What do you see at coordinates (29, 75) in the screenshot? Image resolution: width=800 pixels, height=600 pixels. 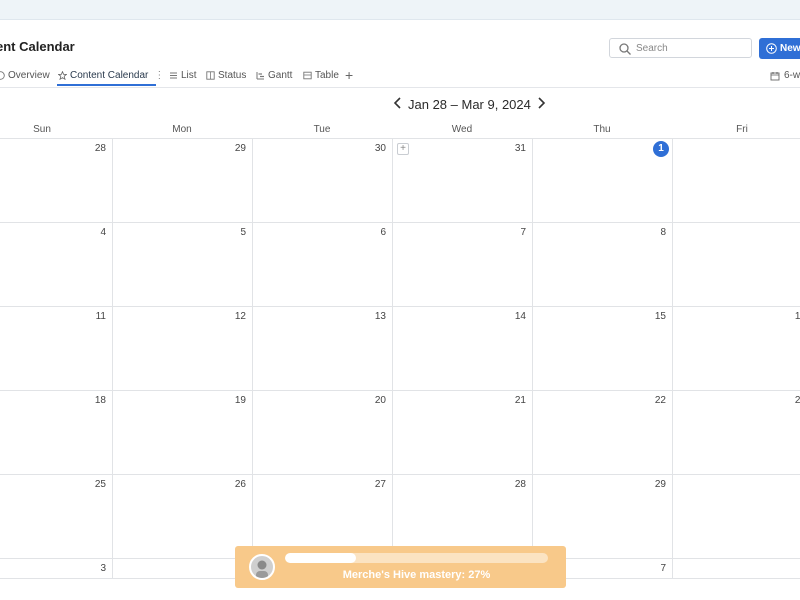 I see `tab-label: Overview` at bounding box center [29, 75].